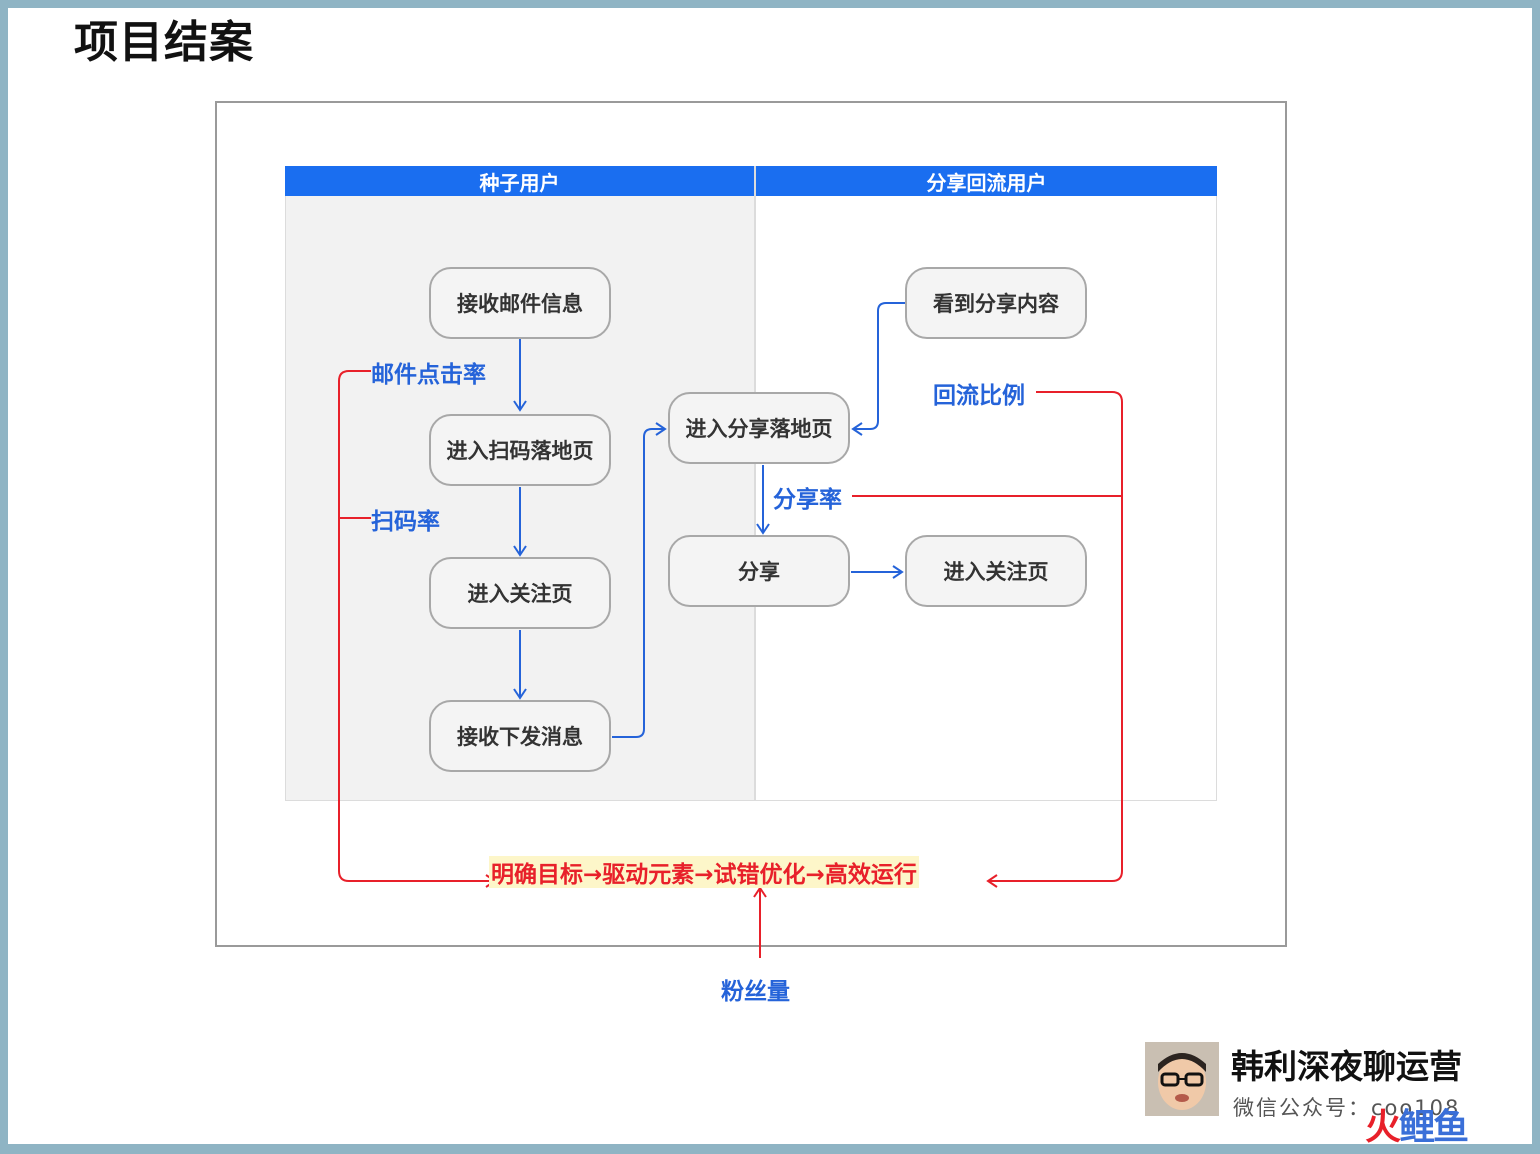  What do you see at coordinates (520, 450) in the screenshot?
I see `node-scan-landing: 进入扫码落地页` at bounding box center [520, 450].